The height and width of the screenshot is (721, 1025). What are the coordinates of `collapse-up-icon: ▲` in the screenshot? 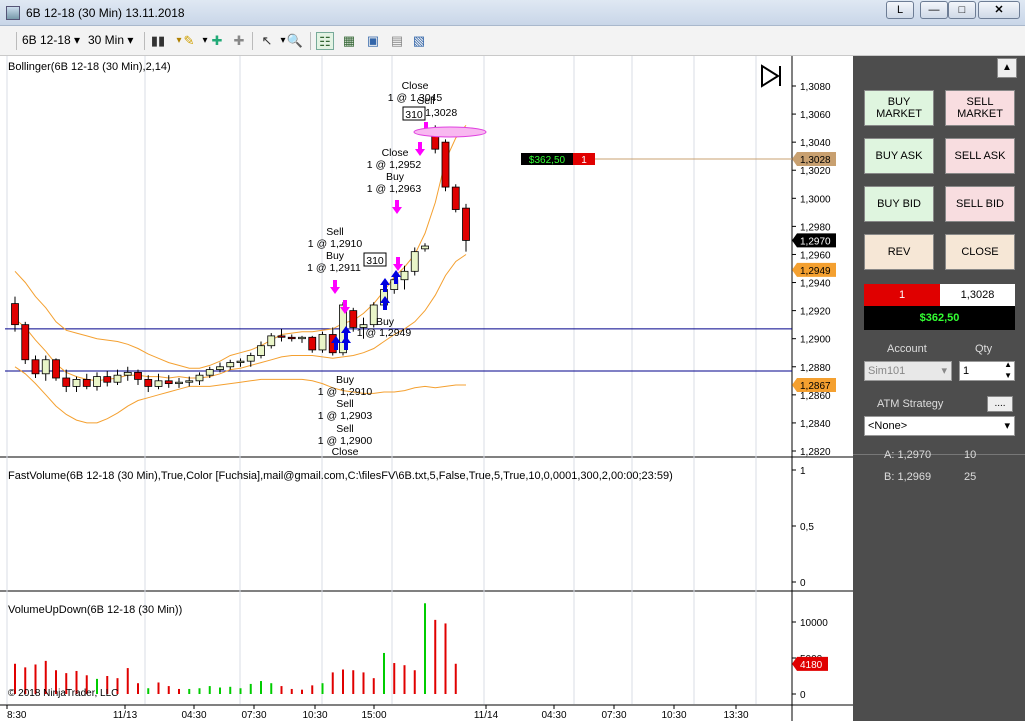 It's located at (1007, 68).